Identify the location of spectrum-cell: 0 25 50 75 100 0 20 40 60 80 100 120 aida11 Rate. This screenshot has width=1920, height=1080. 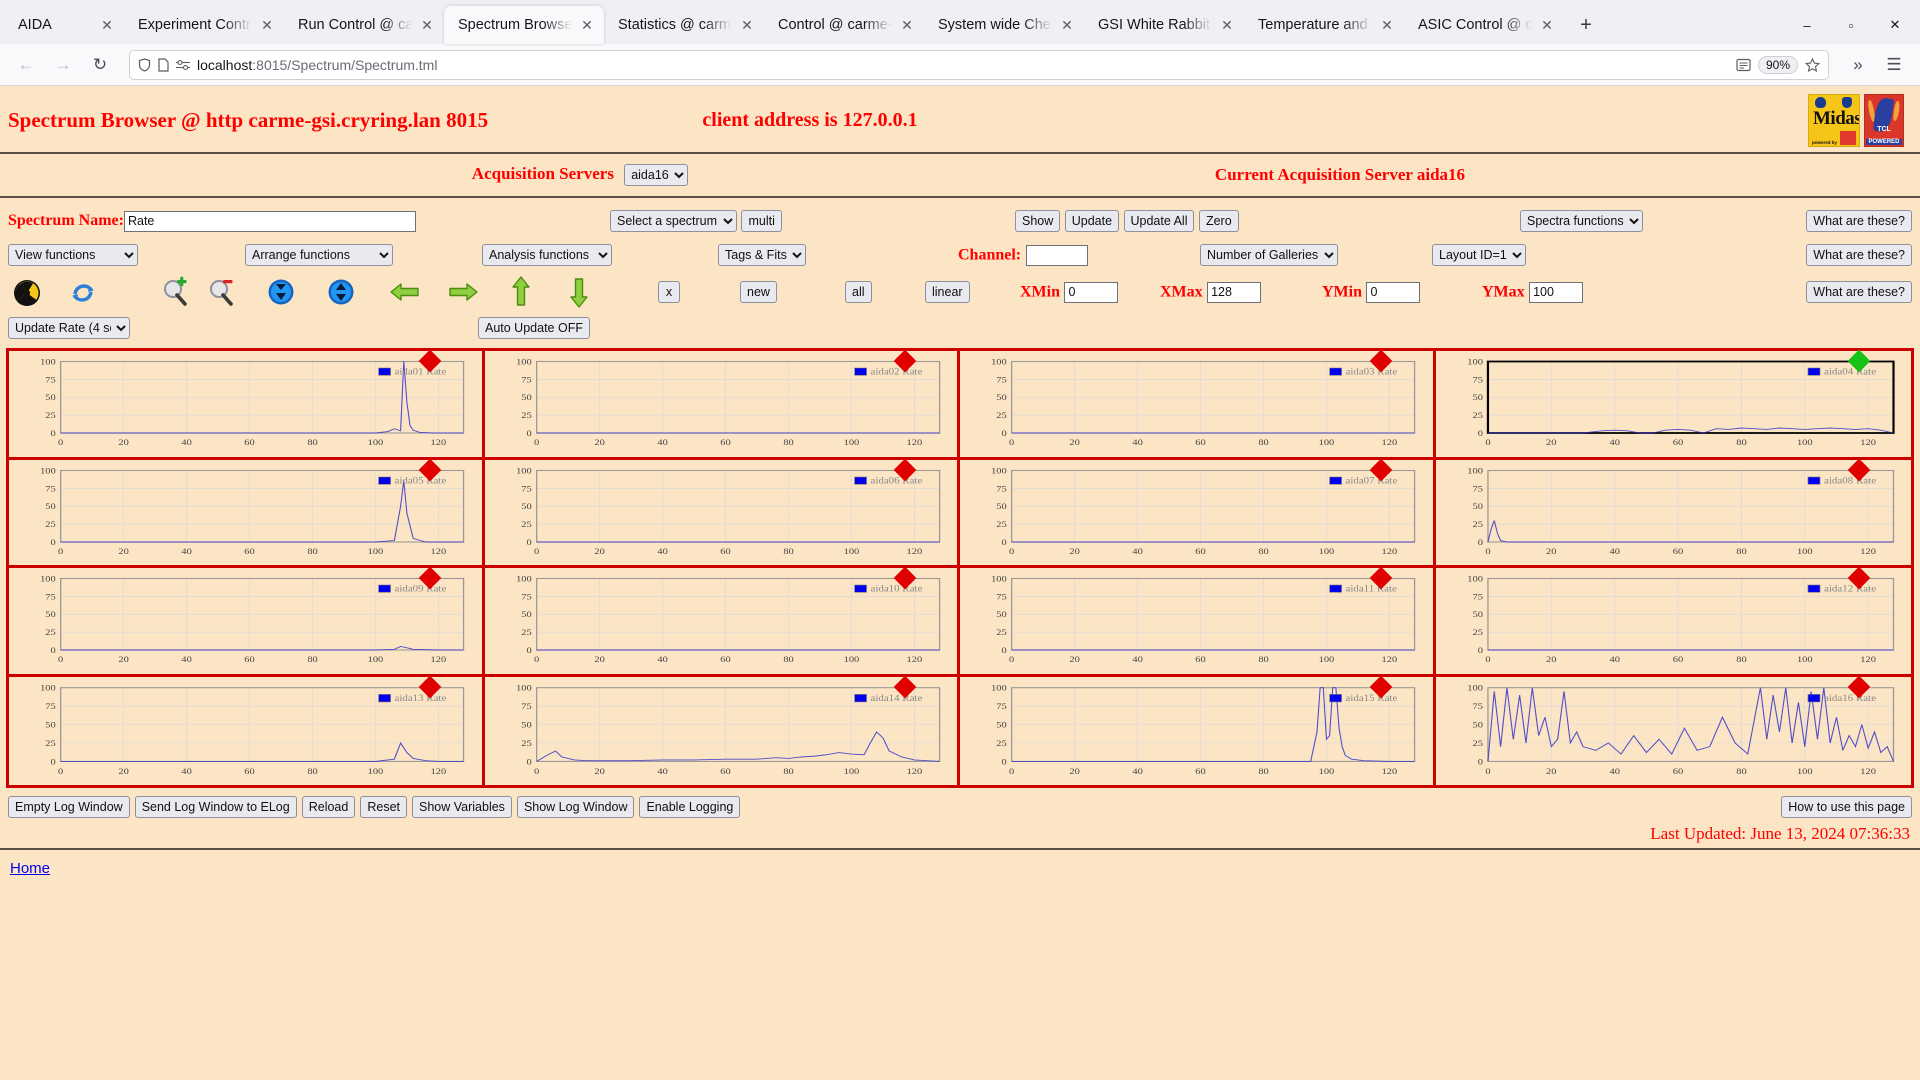
(1198, 621).